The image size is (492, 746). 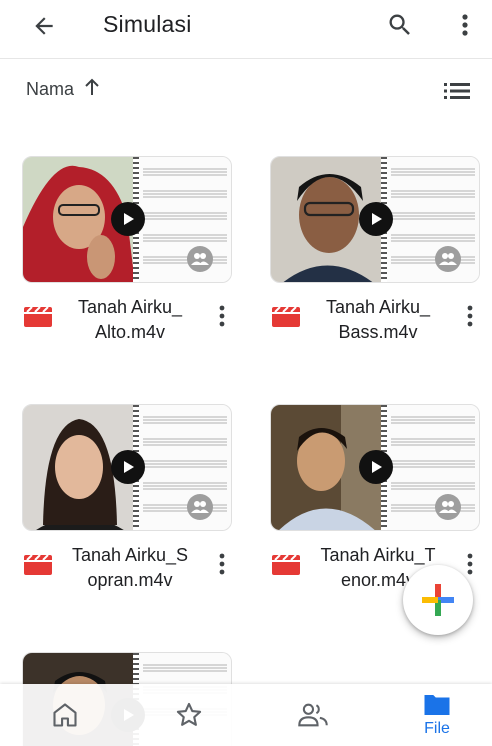 I want to click on arrow-up-icon, so click(x=92, y=89).